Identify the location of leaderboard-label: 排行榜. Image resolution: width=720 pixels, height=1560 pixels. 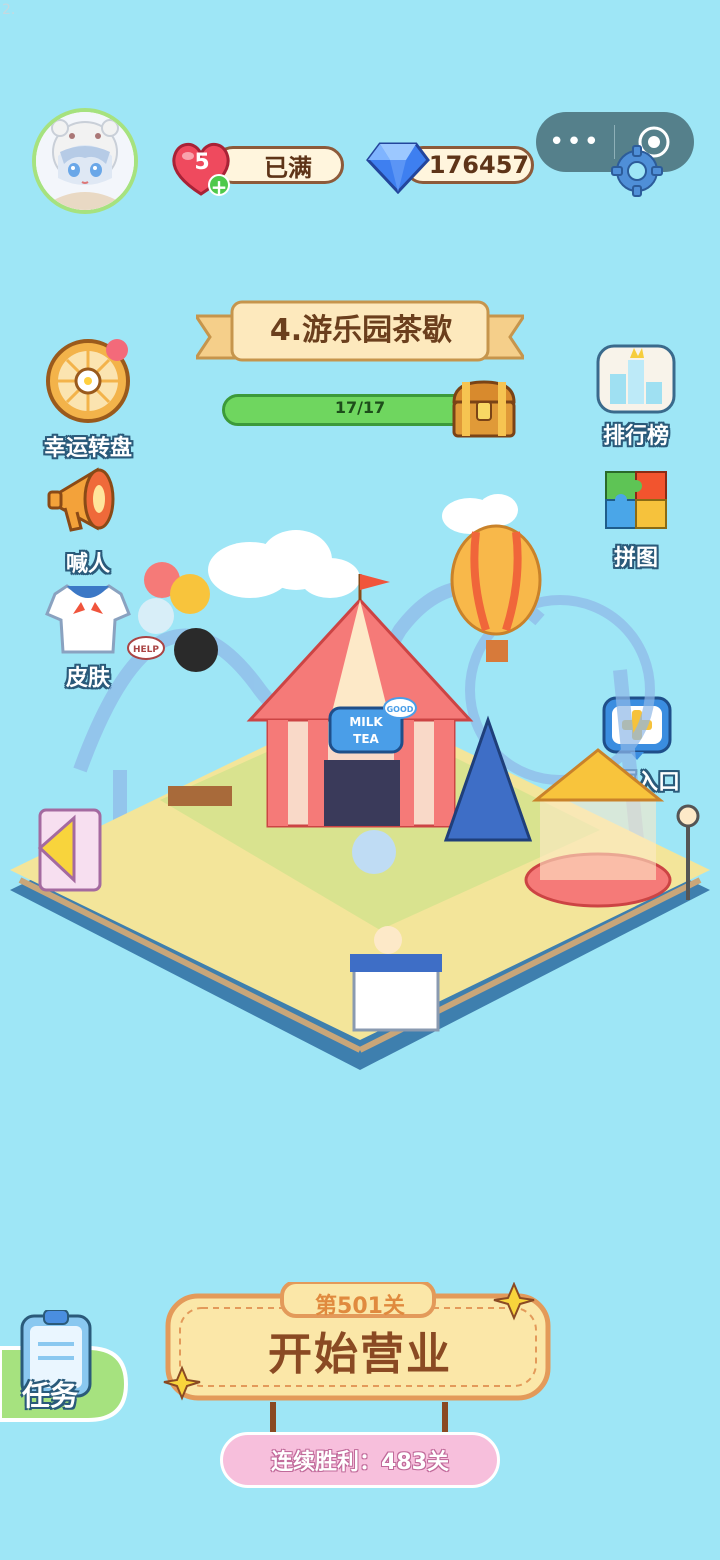
(635, 436).